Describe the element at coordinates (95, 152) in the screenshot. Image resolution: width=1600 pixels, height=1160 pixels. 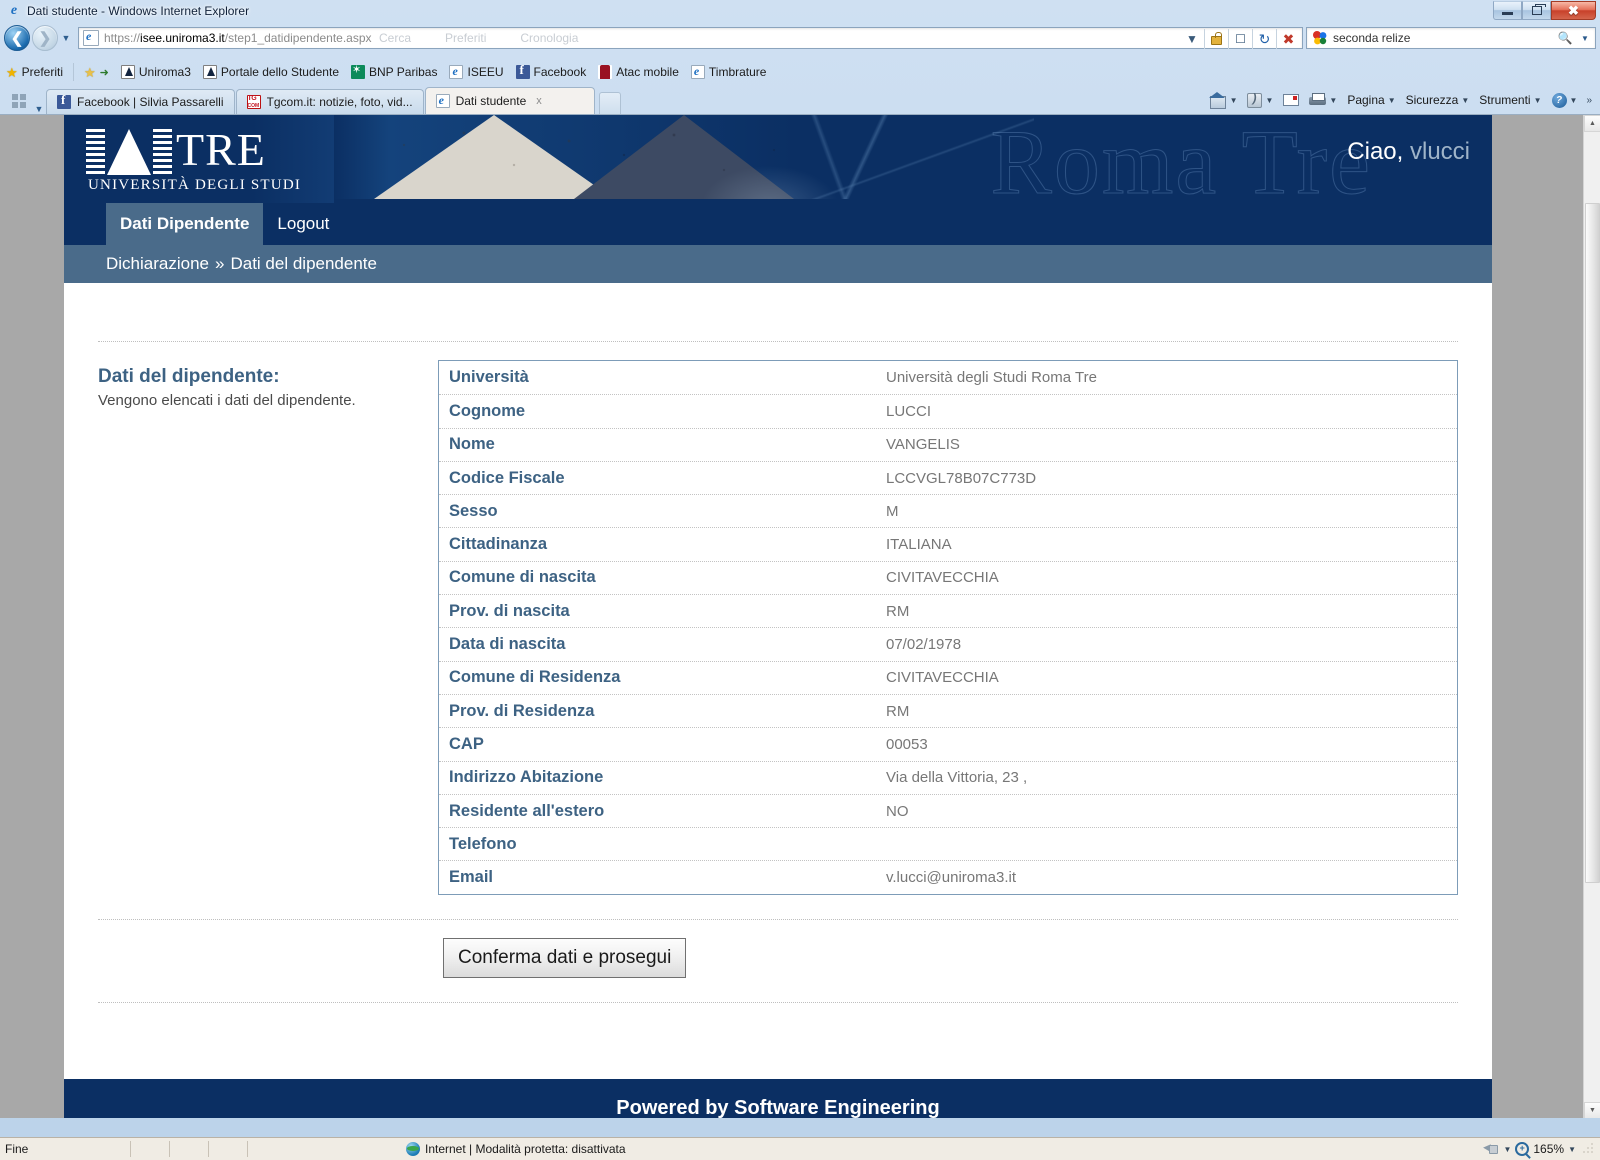
I see `logo-bars-icon` at that location.